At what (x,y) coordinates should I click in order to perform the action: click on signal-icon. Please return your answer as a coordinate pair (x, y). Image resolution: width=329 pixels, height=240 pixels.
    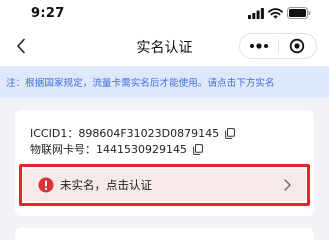
    Looking at the image, I should click on (256, 13).